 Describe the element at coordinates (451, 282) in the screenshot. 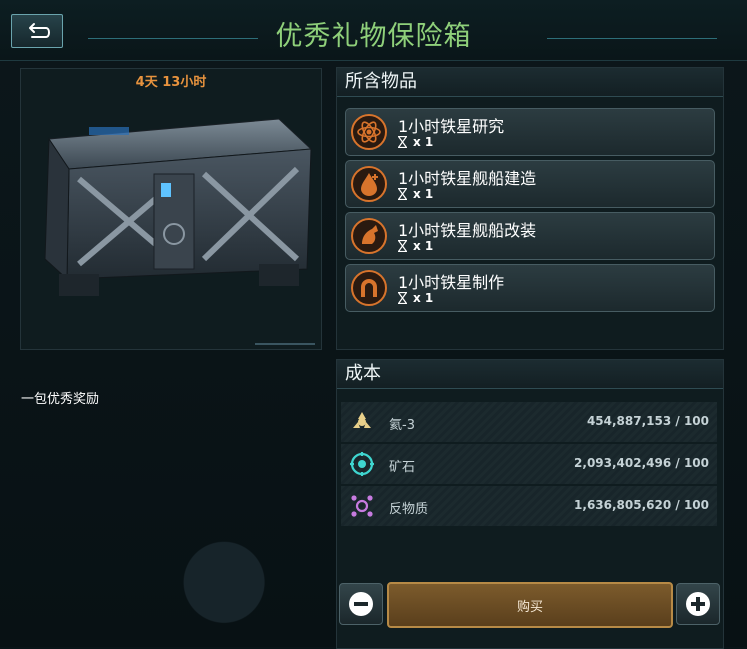

I see `item-name: 1小时铁星制作` at that location.